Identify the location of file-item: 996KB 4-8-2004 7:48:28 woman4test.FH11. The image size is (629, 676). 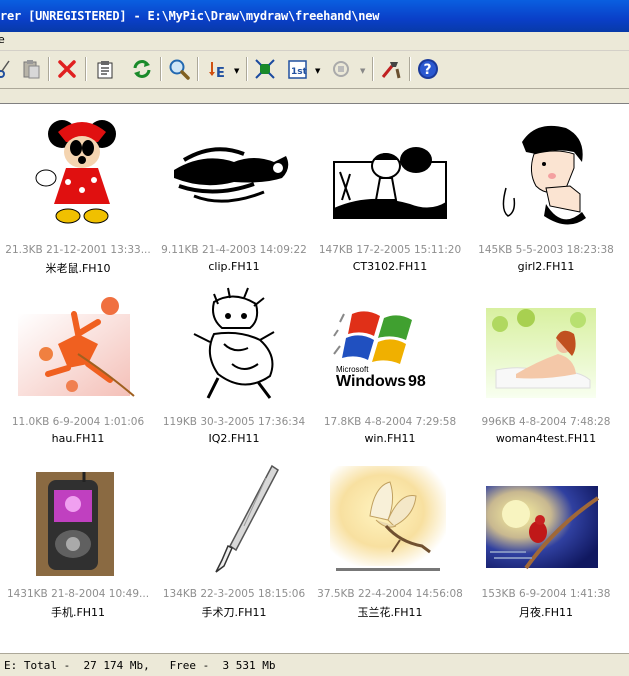
(546, 366).